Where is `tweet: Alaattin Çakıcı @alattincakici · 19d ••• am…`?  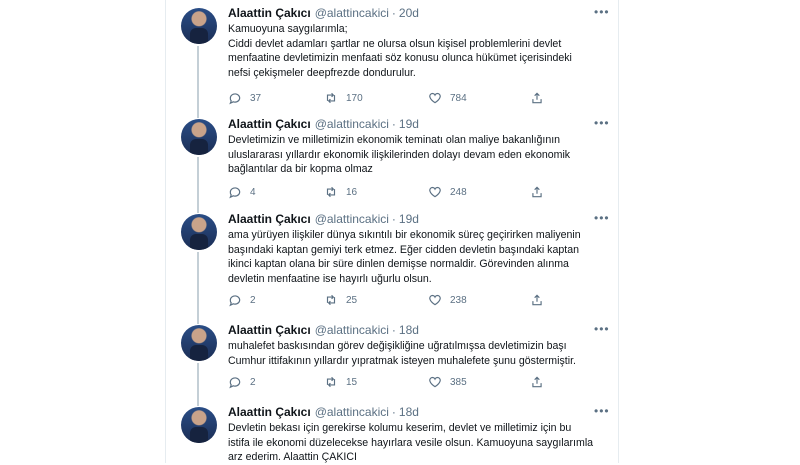 tweet: Alaattin Çakıcı @alattincakici · 19d ••• am… is located at coordinates (392, 262).